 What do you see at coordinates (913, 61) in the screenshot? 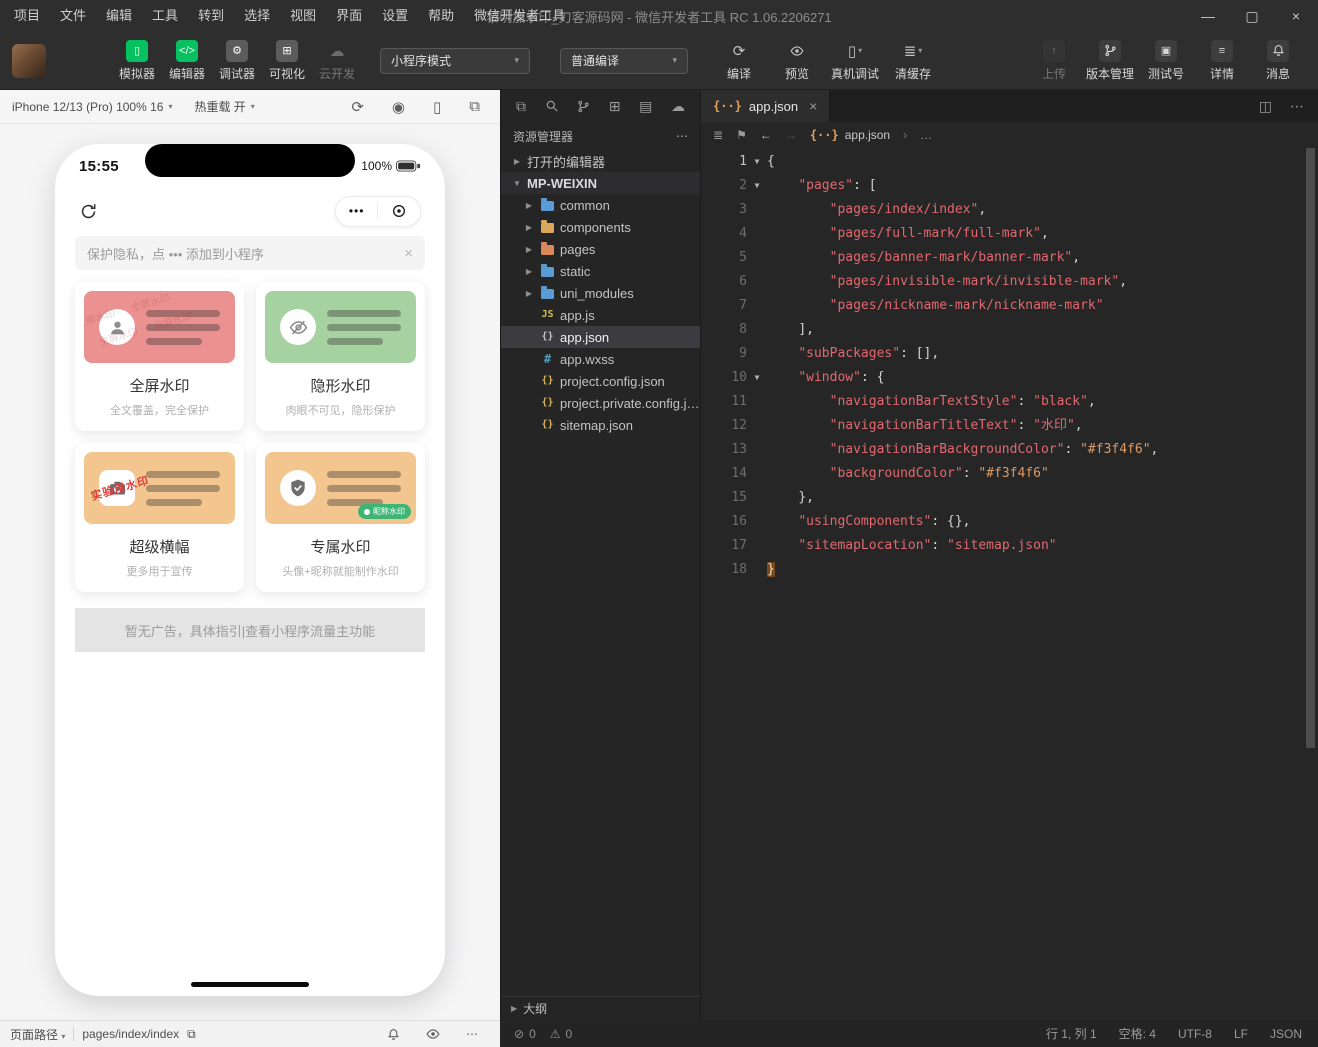
I see `toolbar-button-clear-cache: ≣ ▾ 清缓存` at bounding box center [913, 61].